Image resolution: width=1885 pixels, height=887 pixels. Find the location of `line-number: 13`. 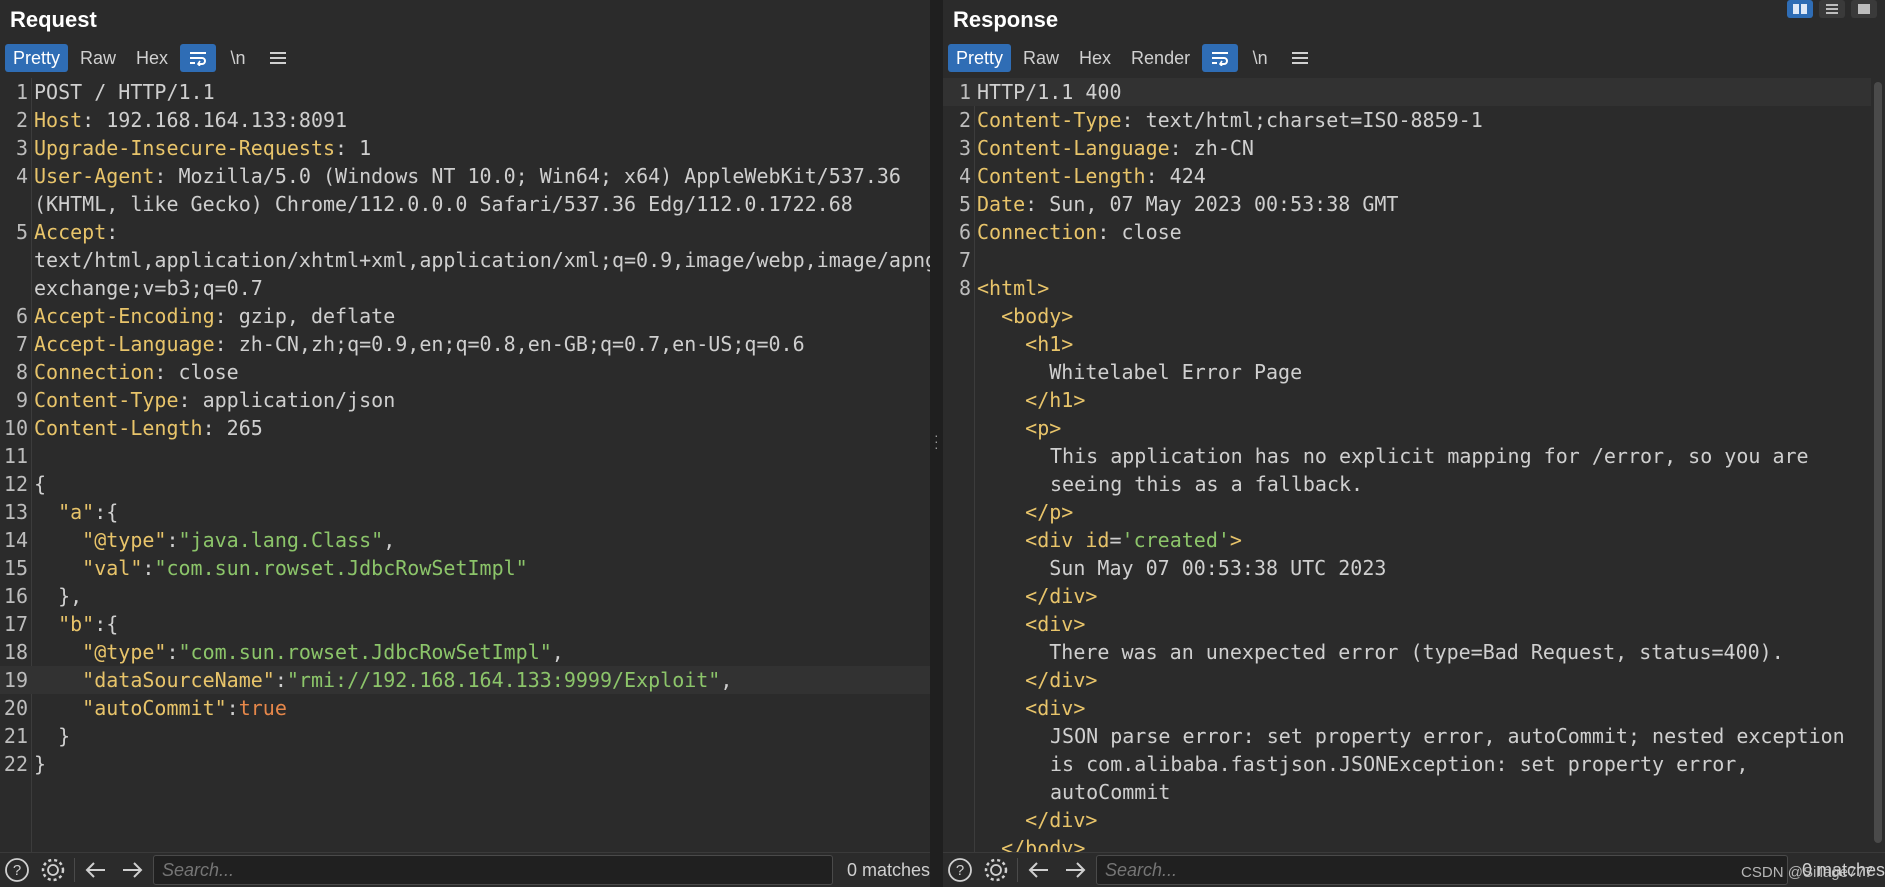

line-number: 13 is located at coordinates (15, 512).